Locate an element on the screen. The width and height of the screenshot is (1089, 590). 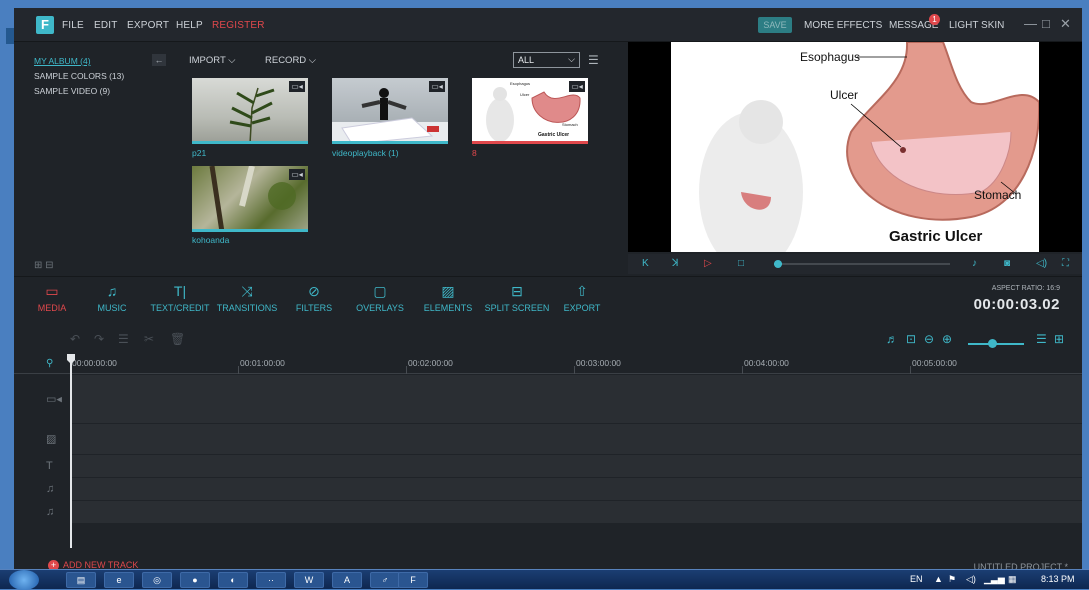
playback-controls: K ꓘ ▷ □ ♪ ◙ ◁) ⛶ is located at coordinates (855, 264).